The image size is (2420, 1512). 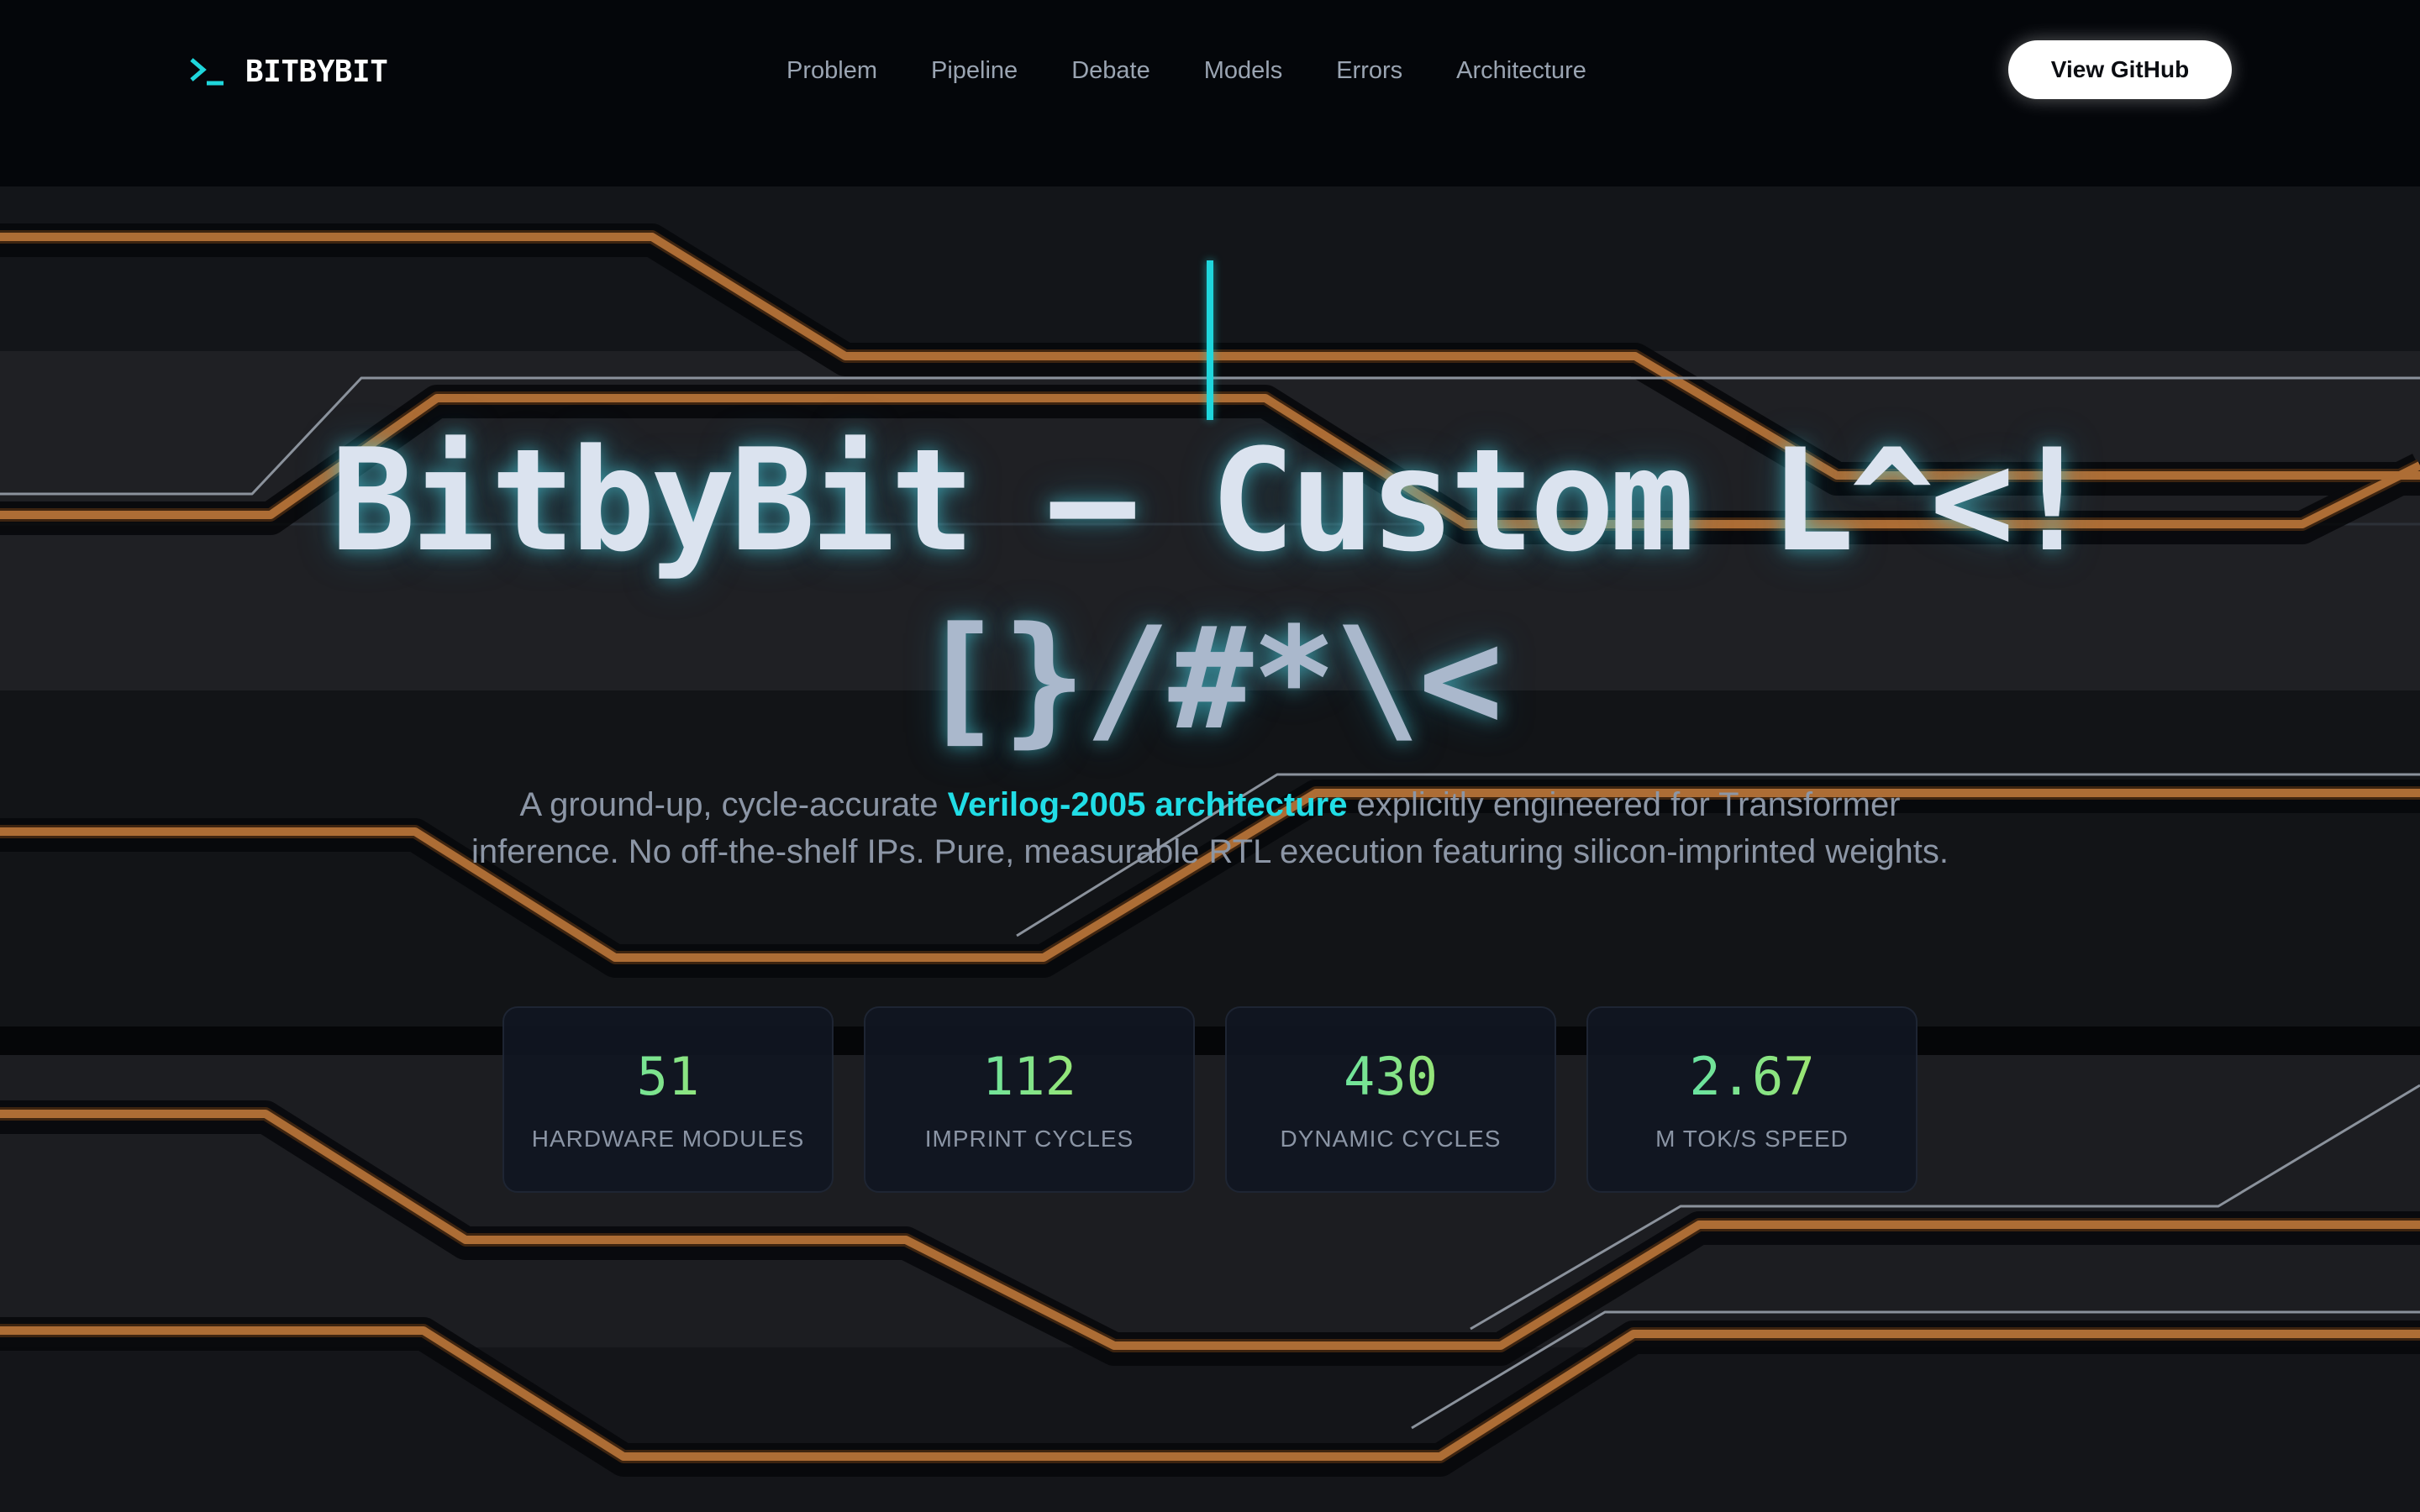 What do you see at coordinates (734, 804) in the screenshot?
I see `hero-subtitle-intro: A ground-up, cycle-accurate` at bounding box center [734, 804].